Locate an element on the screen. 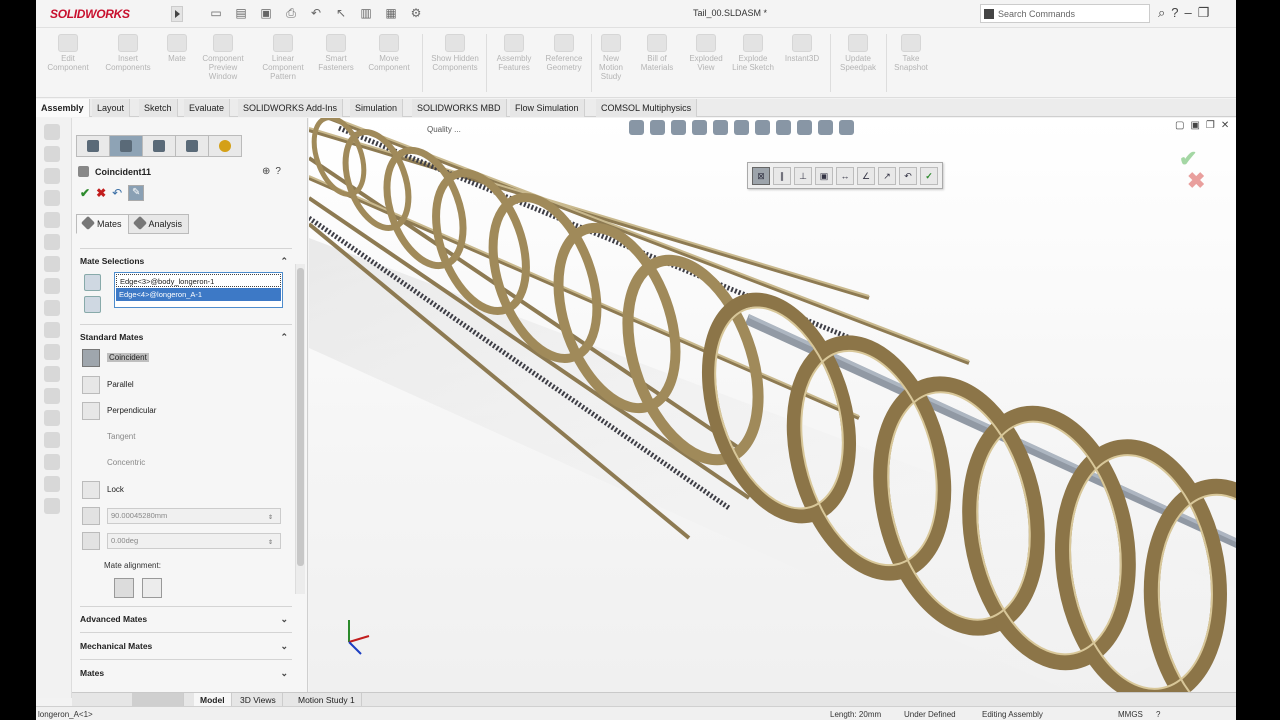 This screenshot has height=720, width=1280. configuration-manager-tab is located at coordinates (159, 146).